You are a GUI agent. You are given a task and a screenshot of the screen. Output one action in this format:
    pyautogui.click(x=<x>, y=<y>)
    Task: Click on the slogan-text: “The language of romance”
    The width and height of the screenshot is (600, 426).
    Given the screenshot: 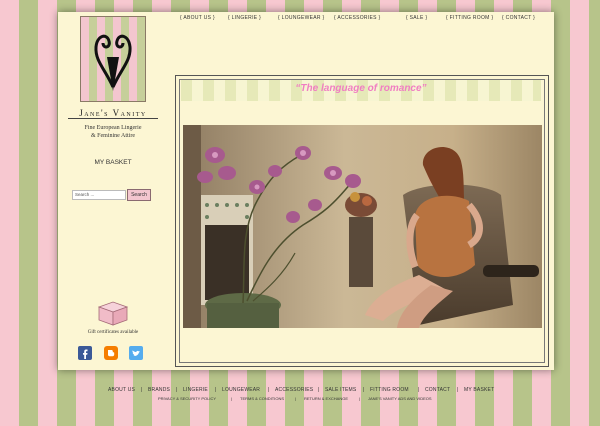 What is the action you would take?
    pyautogui.click(x=361, y=88)
    